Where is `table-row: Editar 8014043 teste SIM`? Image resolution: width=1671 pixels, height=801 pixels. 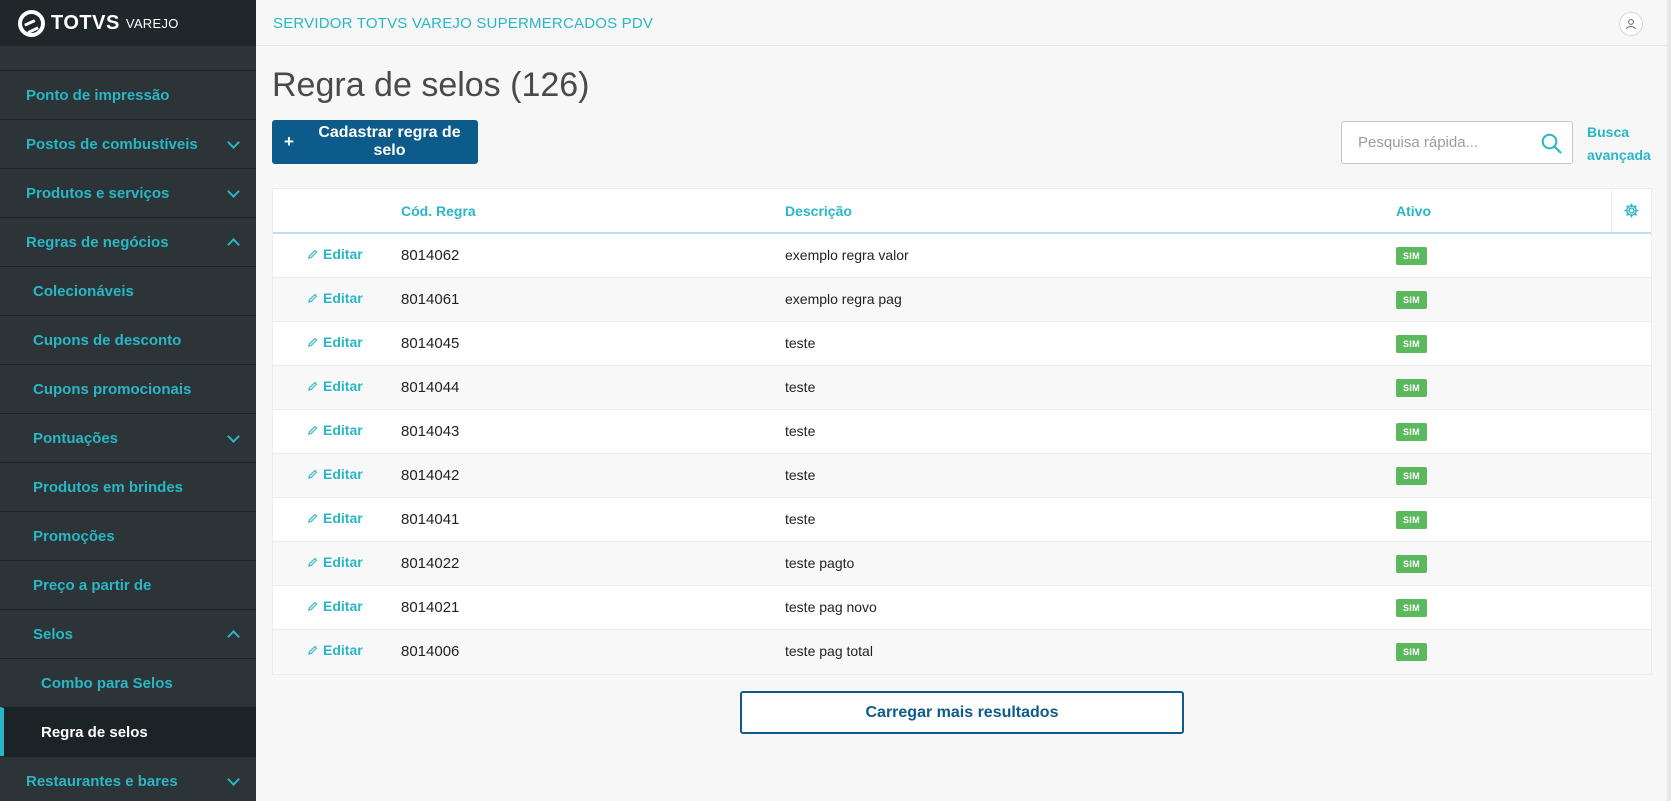
table-row: Editar 8014043 teste SIM is located at coordinates (962, 432).